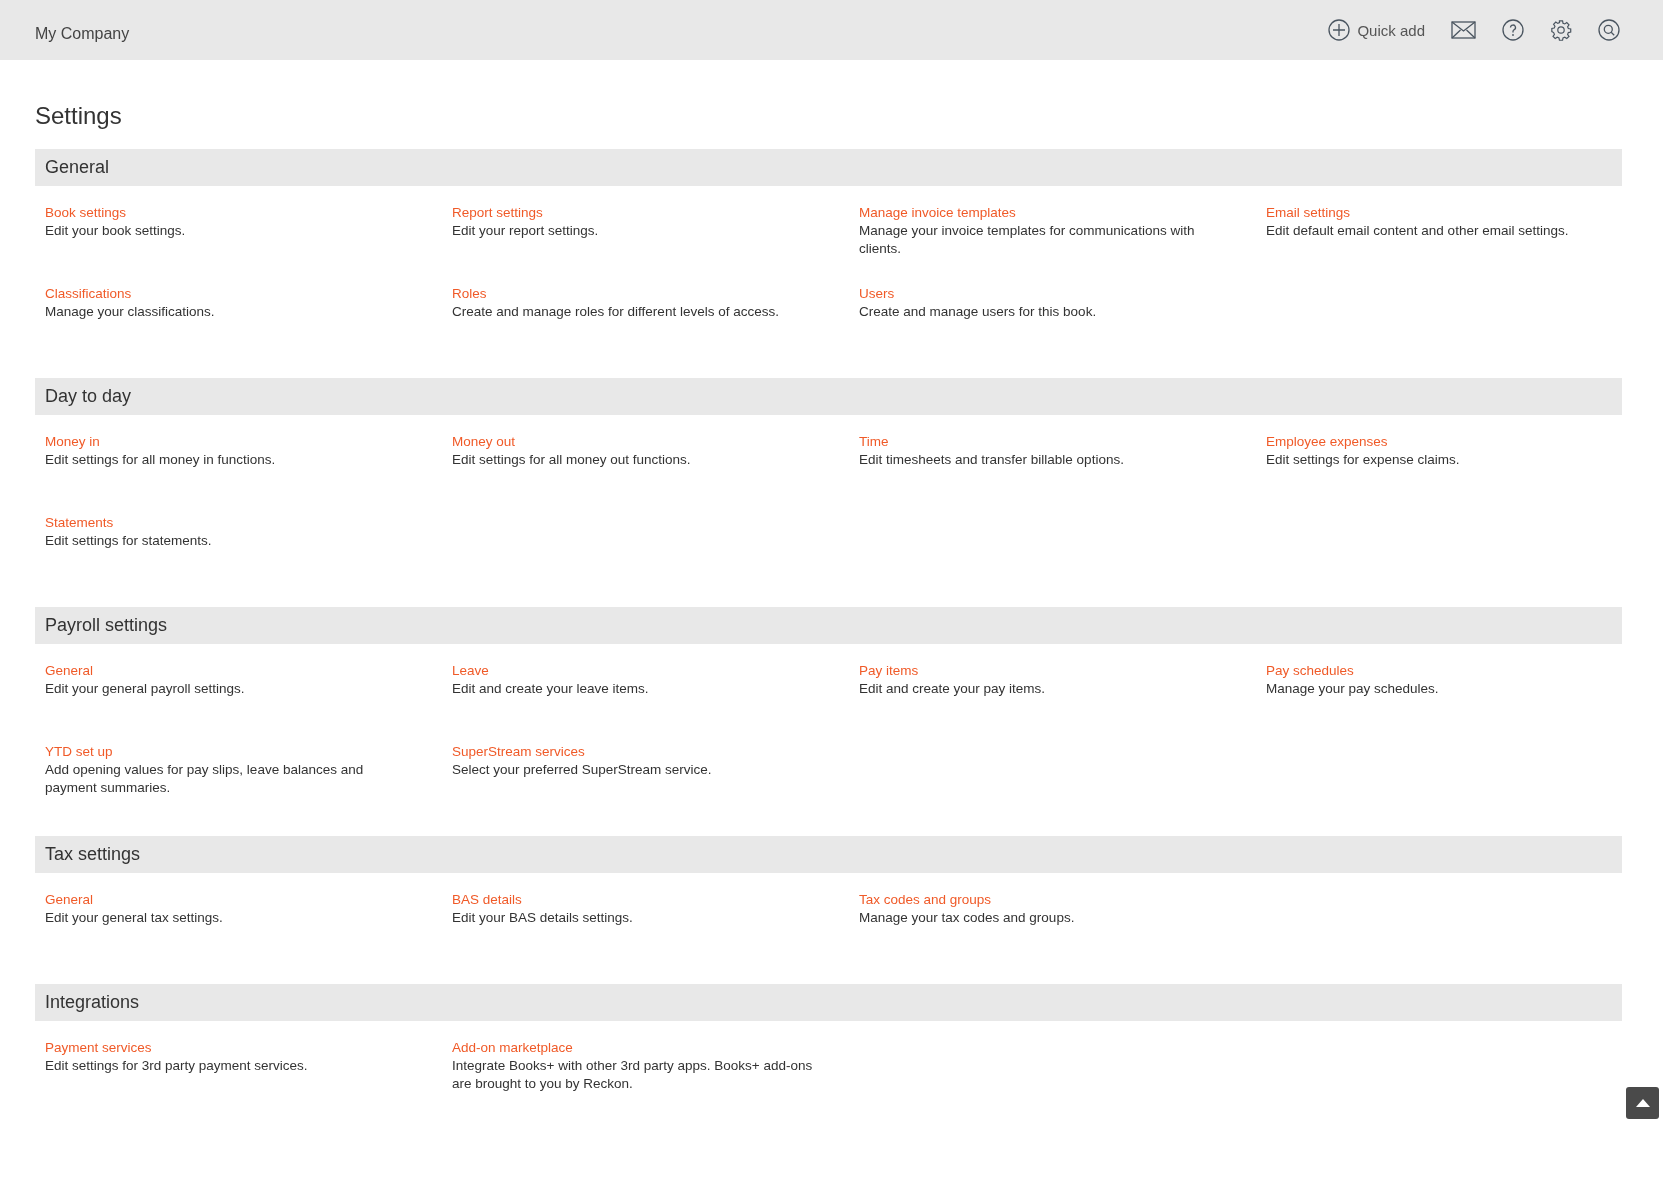 The image size is (1663, 1195). Describe the element at coordinates (1417, 231) in the screenshot. I see `settings-description: Edit default email content and other email settings.` at that location.